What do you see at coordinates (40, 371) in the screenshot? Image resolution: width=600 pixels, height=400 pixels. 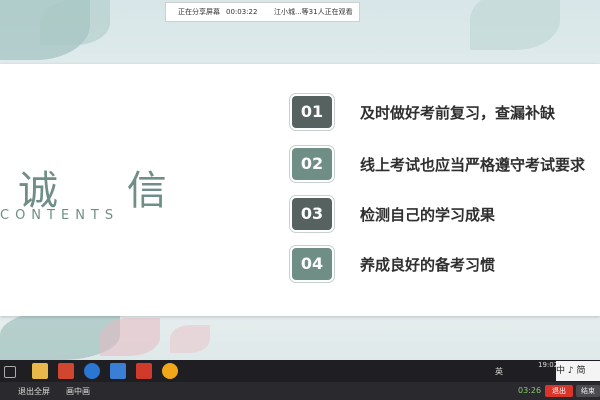 I see `file-explorer-icon` at bounding box center [40, 371].